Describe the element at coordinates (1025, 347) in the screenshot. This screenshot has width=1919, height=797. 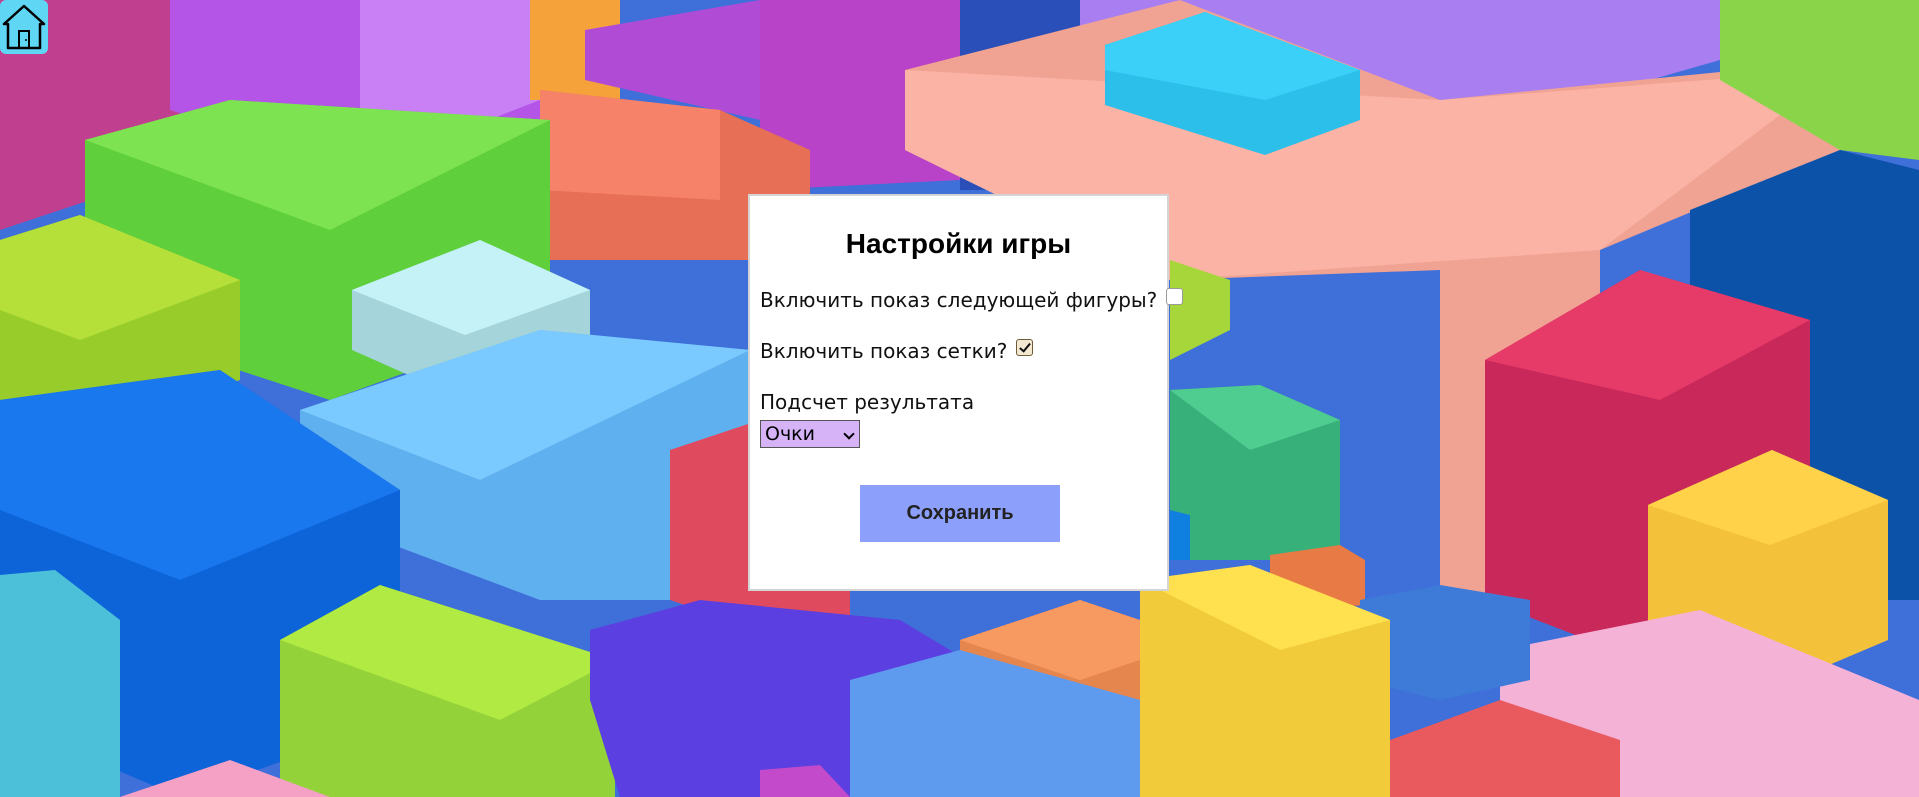
I see `show-grid-checkbox` at that location.